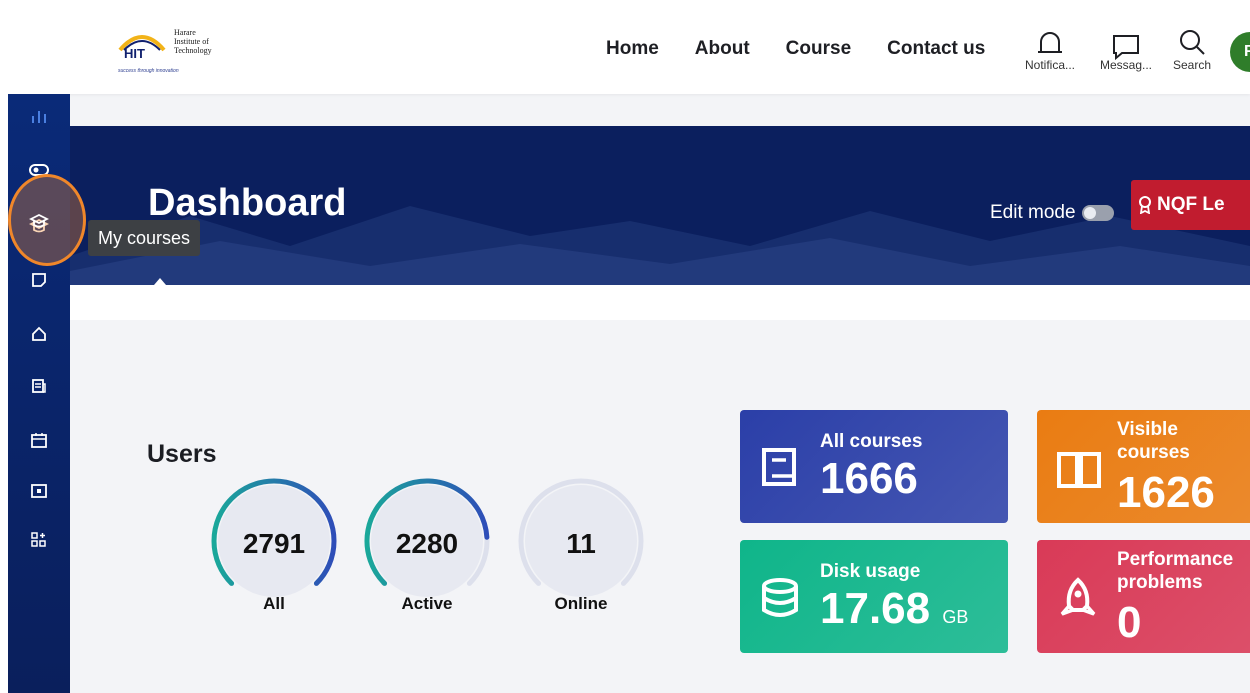 Image resolution: width=1250 pixels, height=693 pixels. What do you see at coordinates (1143, 596) in the screenshot?
I see `performance-card: Performance problems 0` at bounding box center [1143, 596].